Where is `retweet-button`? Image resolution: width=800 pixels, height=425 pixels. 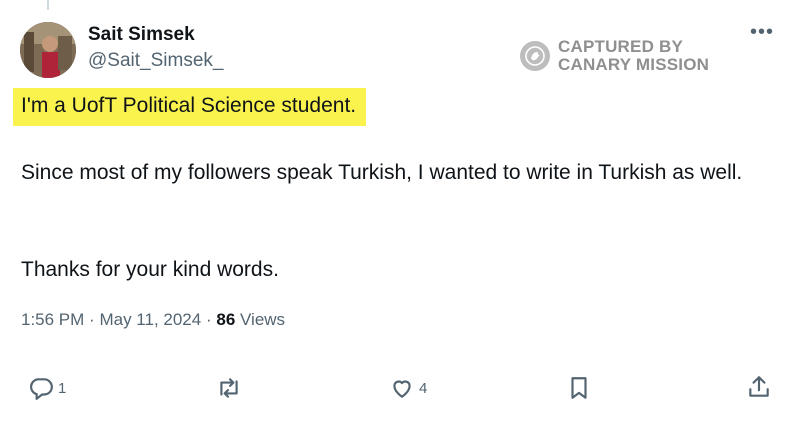
retweet-button is located at coordinates (229, 388).